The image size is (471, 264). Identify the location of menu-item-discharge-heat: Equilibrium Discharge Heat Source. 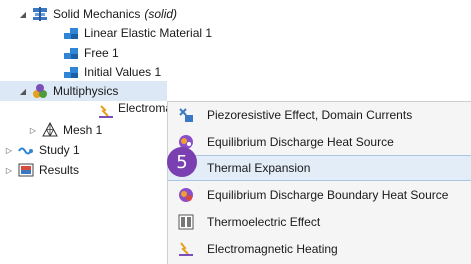
(319, 142).